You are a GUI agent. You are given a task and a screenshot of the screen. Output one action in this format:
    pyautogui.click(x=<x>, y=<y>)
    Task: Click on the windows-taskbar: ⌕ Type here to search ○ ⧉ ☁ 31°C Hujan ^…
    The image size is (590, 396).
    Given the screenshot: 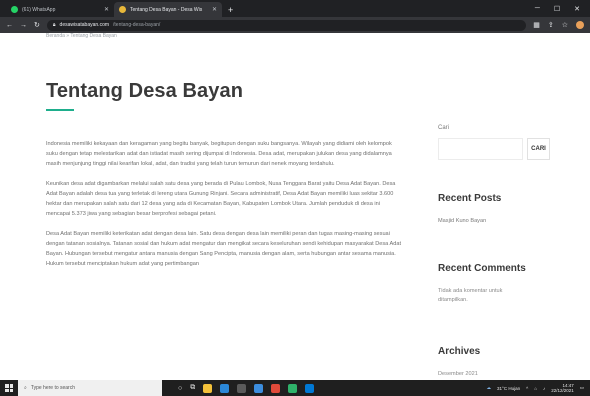 What is the action you would take?
    pyautogui.click(x=295, y=388)
    